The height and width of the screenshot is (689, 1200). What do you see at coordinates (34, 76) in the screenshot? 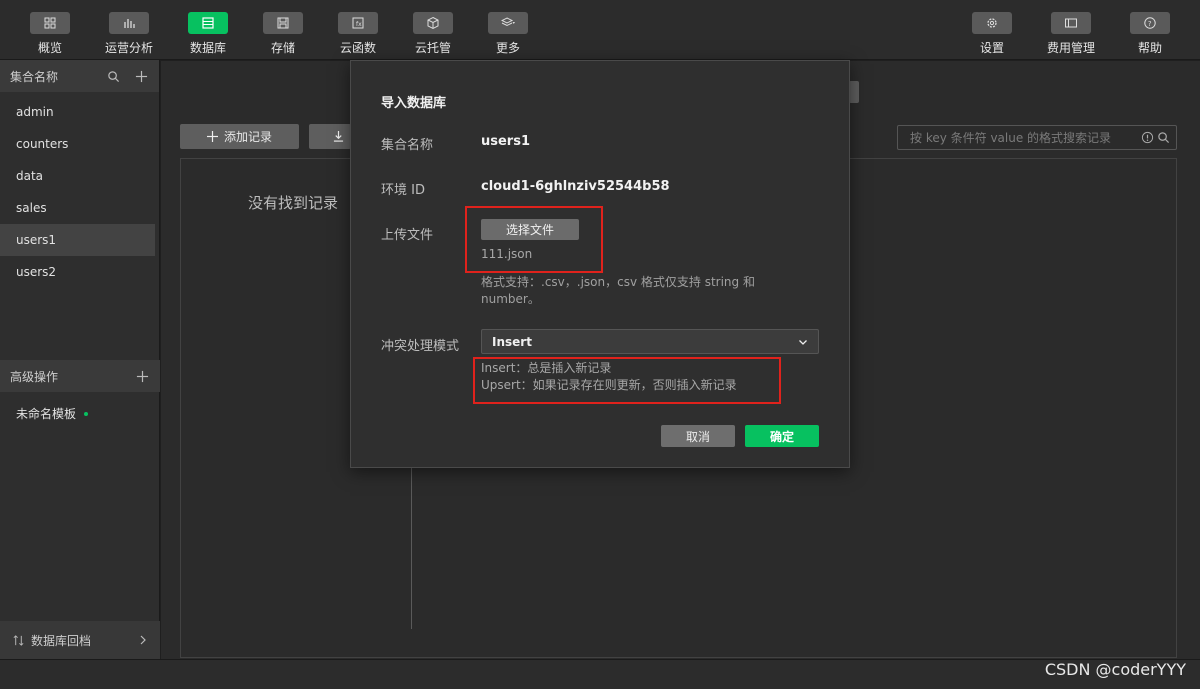
I see `collections-title: 集合名称` at bounding box center [34, 76].